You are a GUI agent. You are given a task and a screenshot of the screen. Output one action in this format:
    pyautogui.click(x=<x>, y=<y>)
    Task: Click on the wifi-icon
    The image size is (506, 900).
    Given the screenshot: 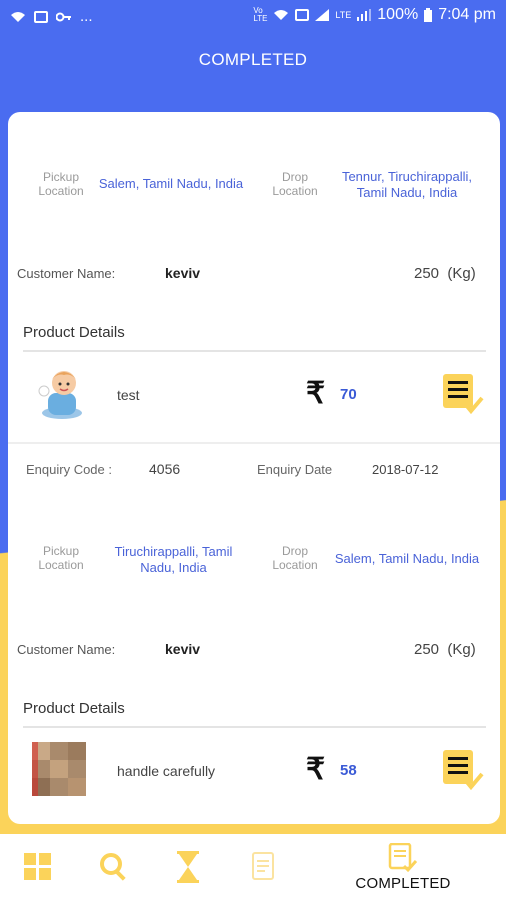 What is the action you would take?
    pyautogui.click(x=18, y=16)
    